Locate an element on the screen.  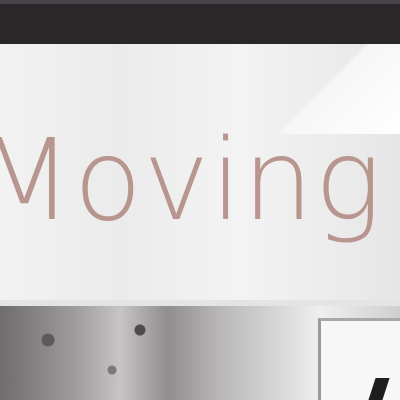
hero-photo-edge is located at coordinates (200, 303).